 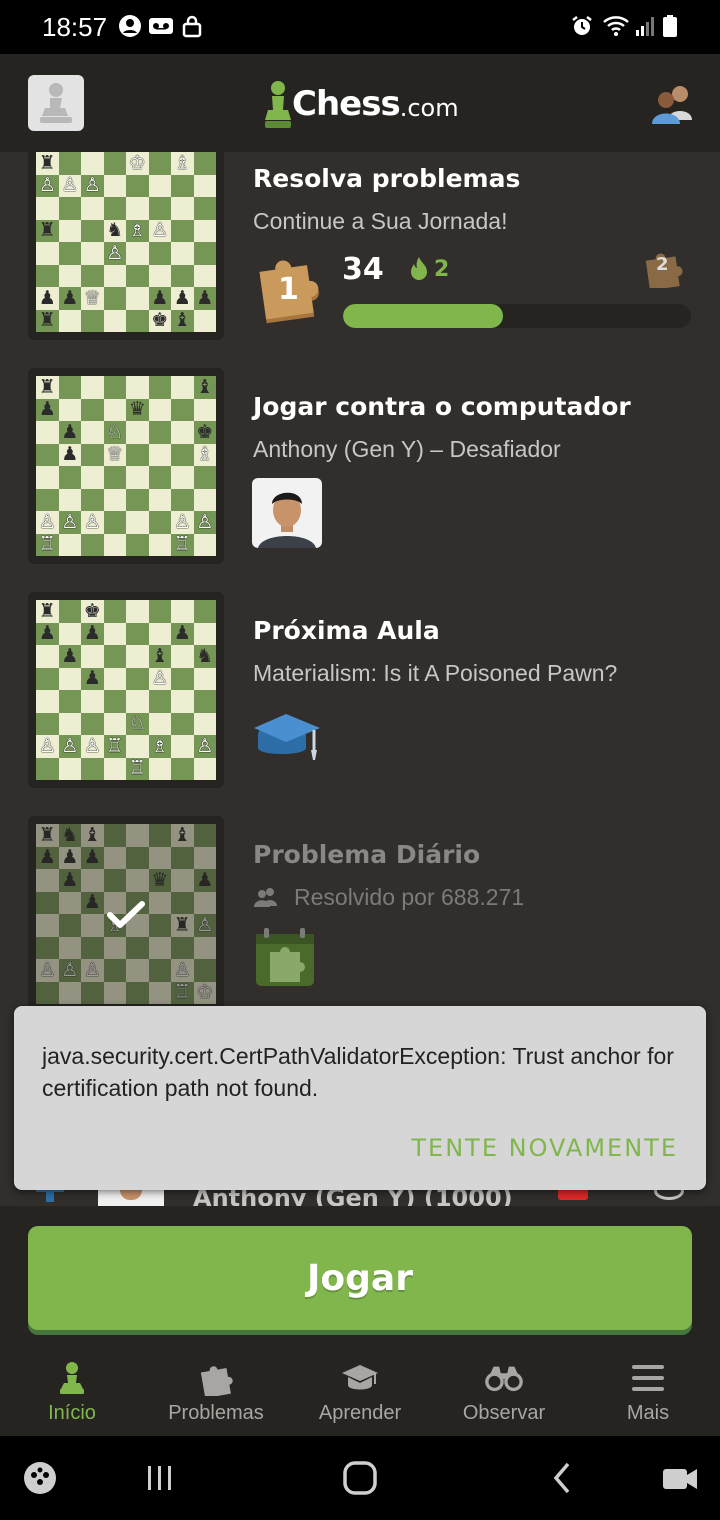 I want to click on graduation-cap-icon, so click(x=360, y=1377).